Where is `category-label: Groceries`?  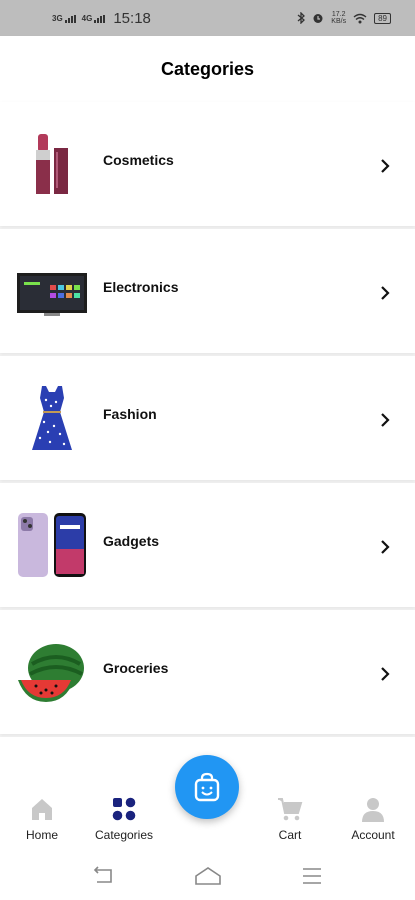
category-label: Groceries is located at coordinates (136, 668).